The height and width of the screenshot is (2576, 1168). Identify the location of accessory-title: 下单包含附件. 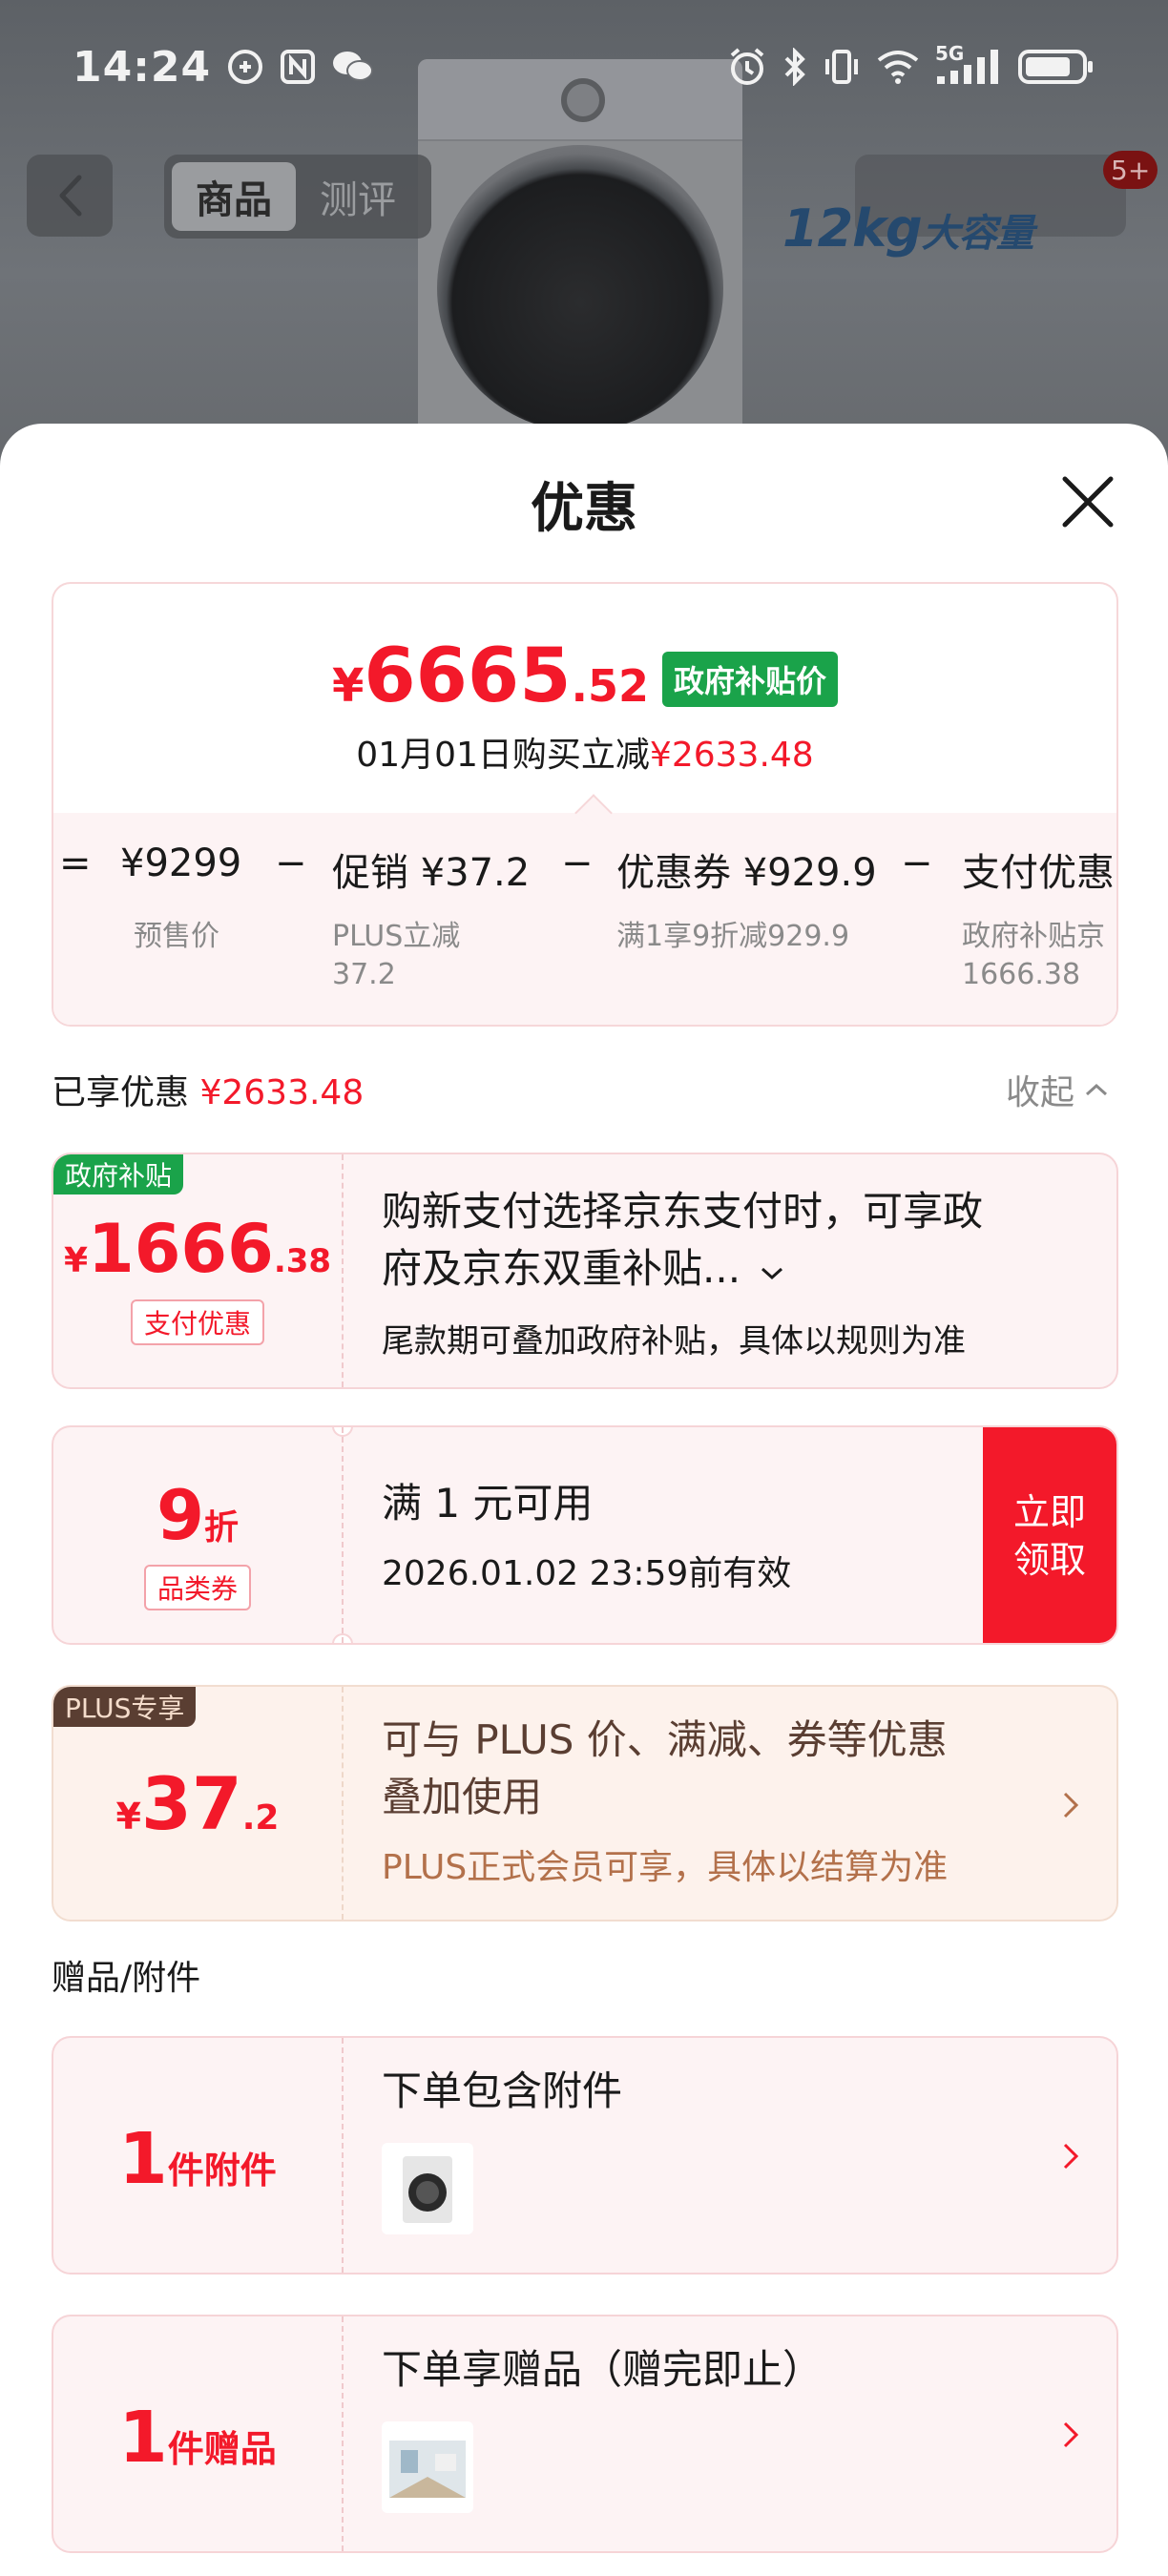
(503, 2090).